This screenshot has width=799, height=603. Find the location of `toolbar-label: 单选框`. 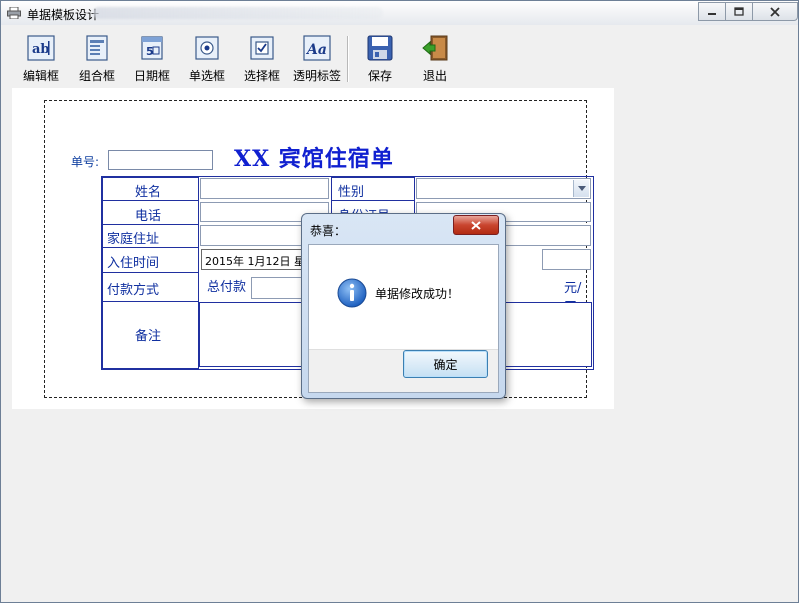

toolbar-label: 单选框 is located at coordinates (206, 76).